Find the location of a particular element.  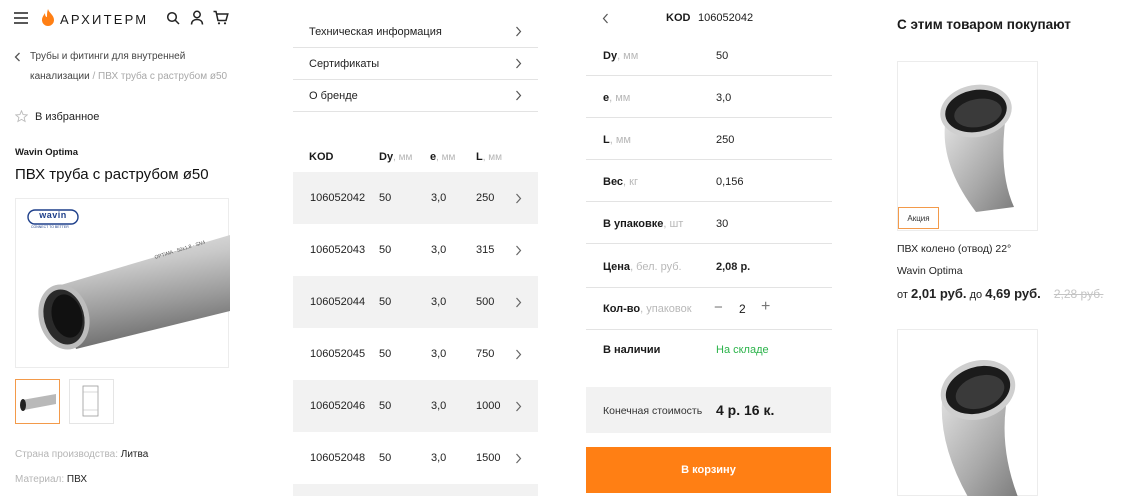

product-title: ПВХ труба с раструбом ø50 is located at coordinates (112, 174).